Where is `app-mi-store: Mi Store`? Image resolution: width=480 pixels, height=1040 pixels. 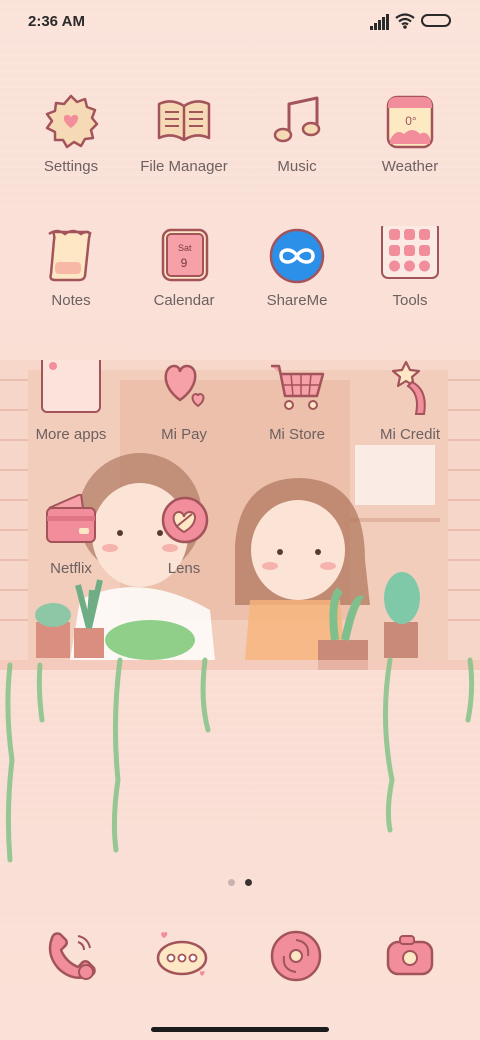
app-mi-store: Mi Store is located at coordinates (297, 415).